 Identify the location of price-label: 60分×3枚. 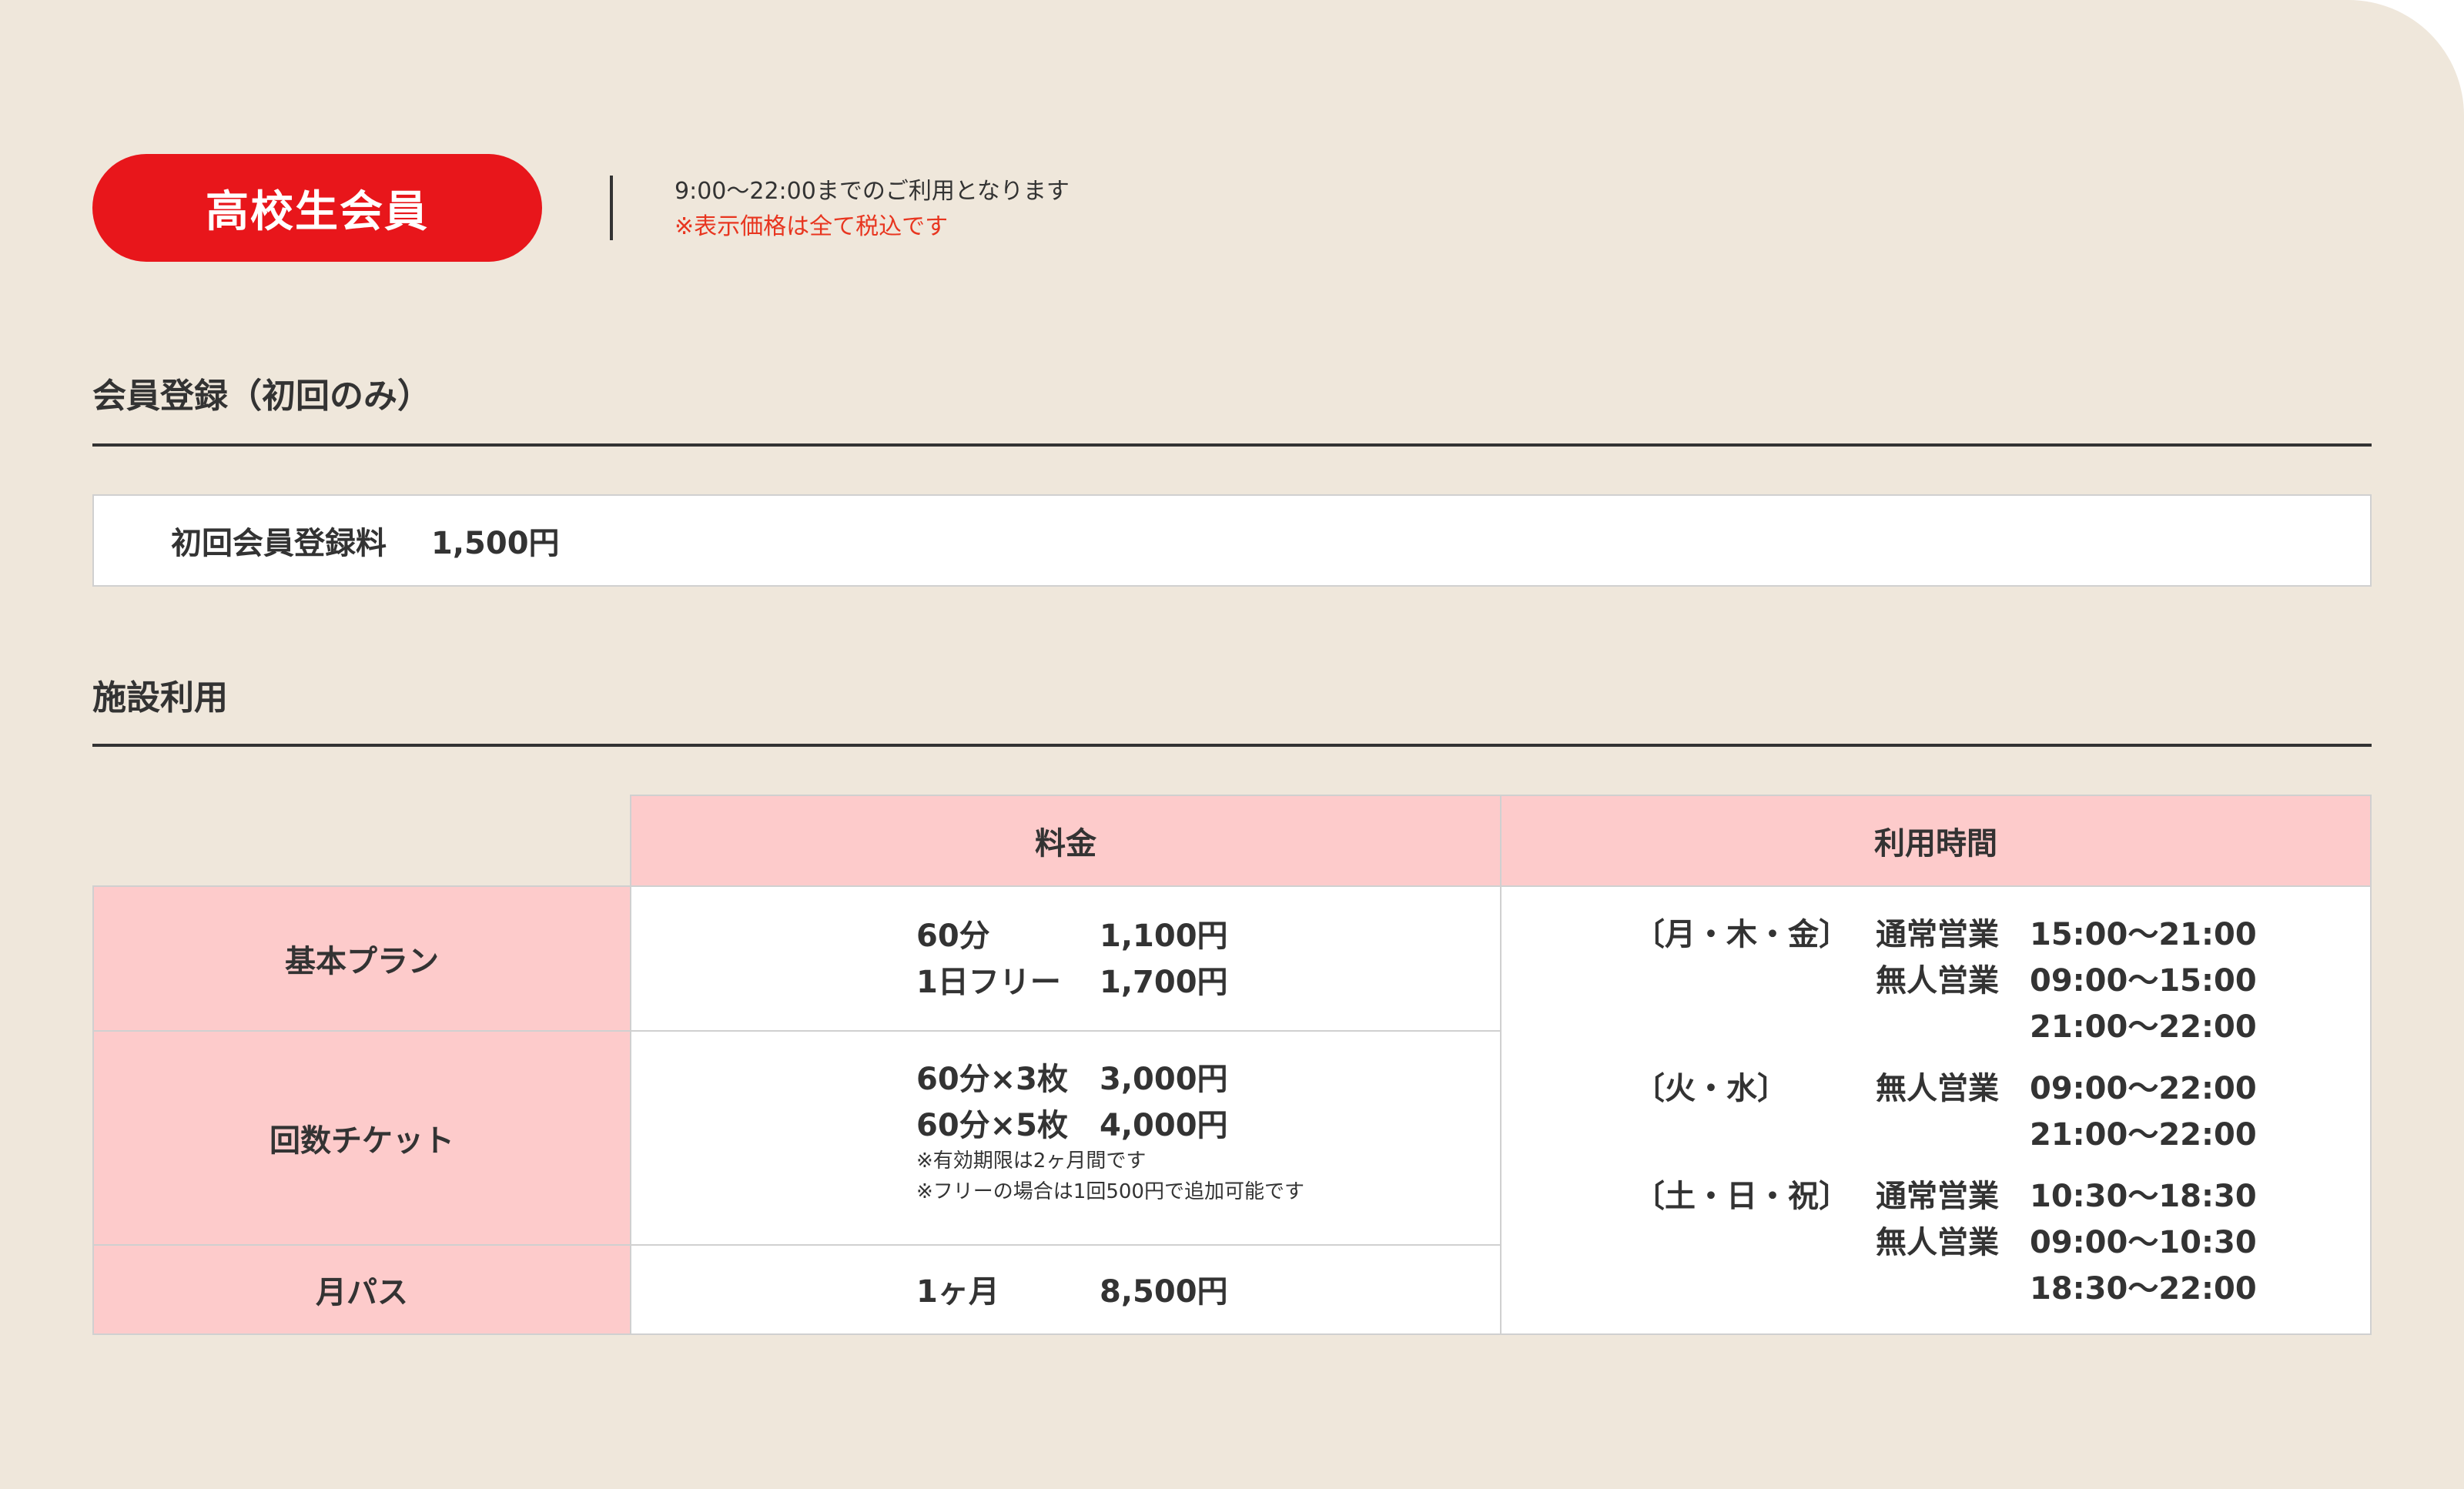
(992, 1079).